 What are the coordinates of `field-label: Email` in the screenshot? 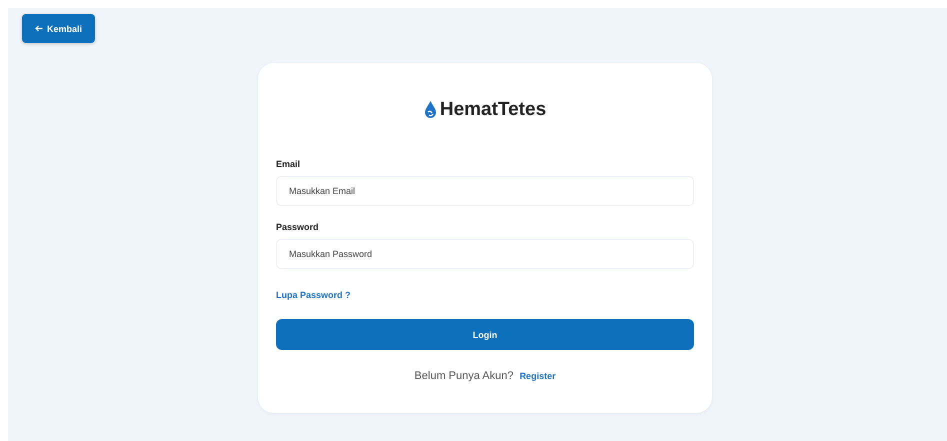 It's located at (289, 164).